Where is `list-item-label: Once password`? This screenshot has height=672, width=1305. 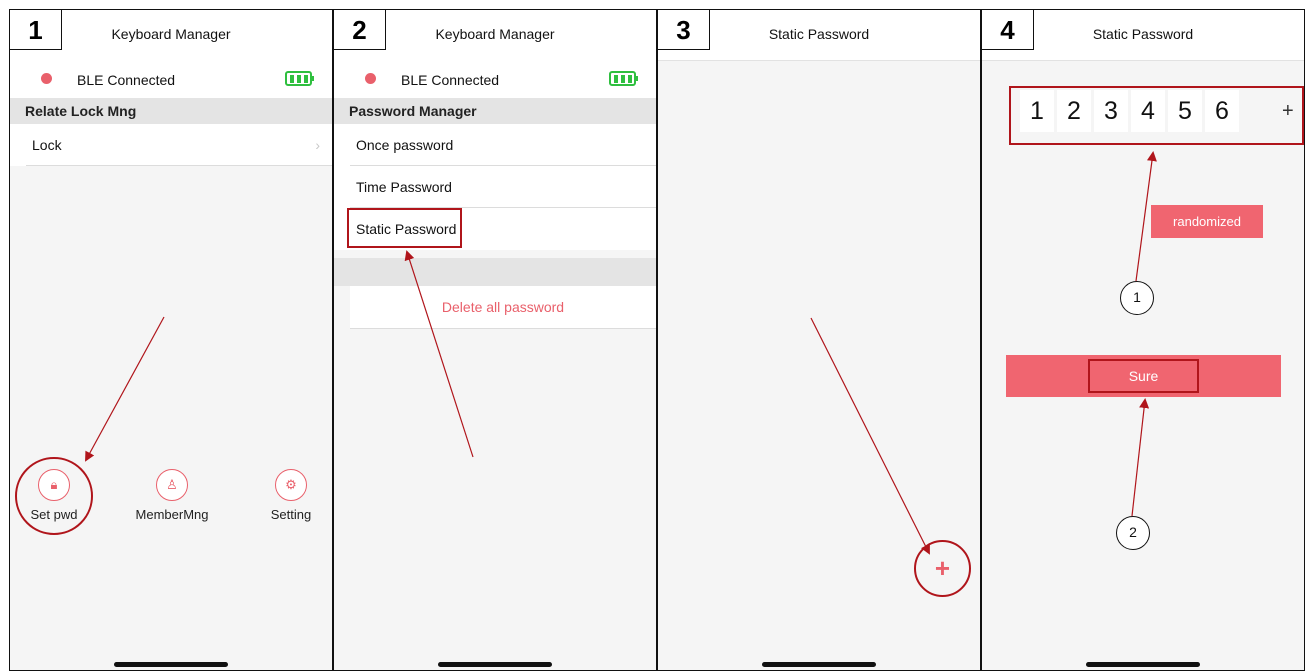
list-item-label: Once password is located at coordinates (405, 145).